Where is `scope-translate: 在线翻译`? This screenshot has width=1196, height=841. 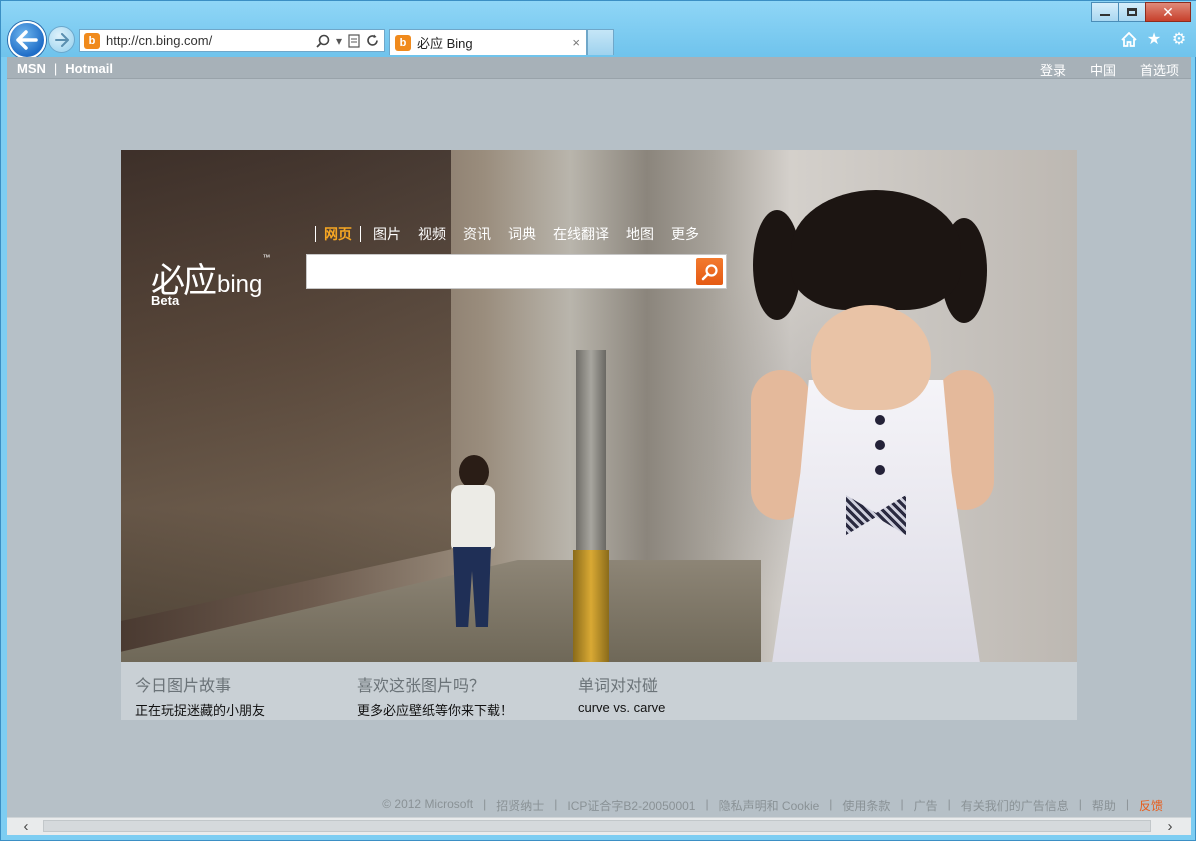 scope-translate: 在线翻译 is located at coordinates (581, 234).